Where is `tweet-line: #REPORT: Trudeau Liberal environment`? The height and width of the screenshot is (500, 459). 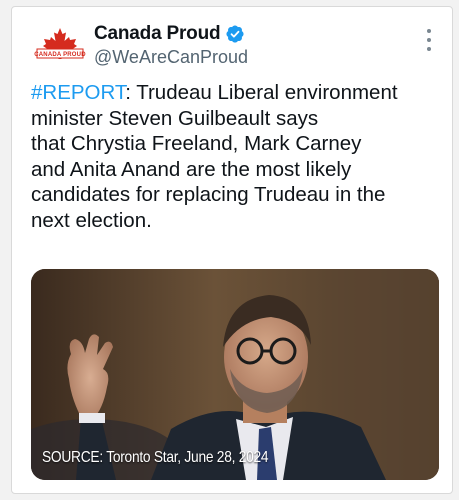
tweet-line: #REPORT: Trudeau Liberal environment is located at coordinates (238, 93).